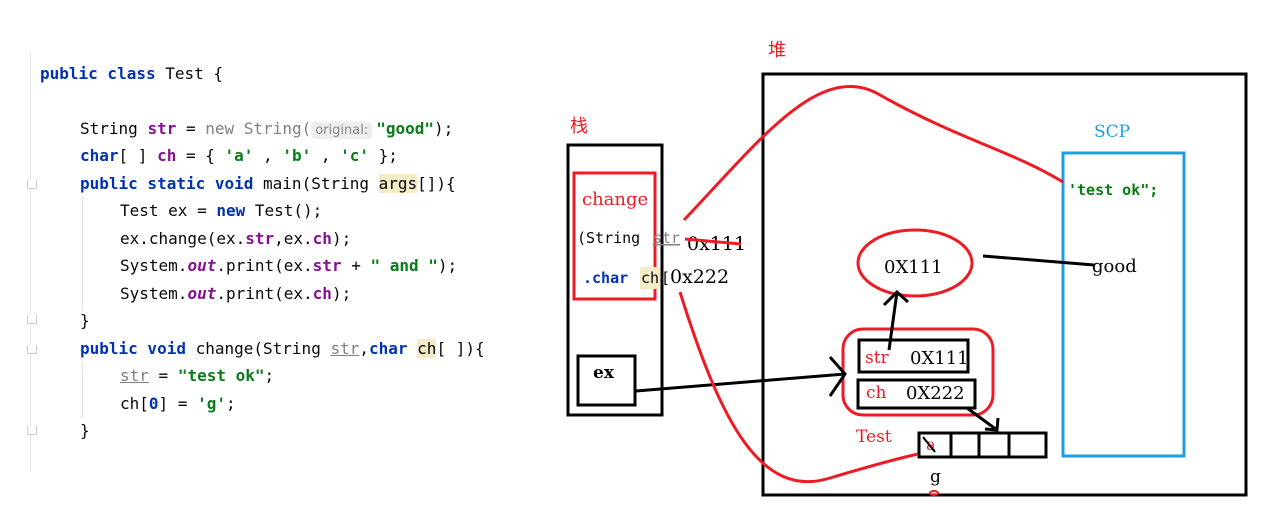  I want to click on array-cell0-new: g, so click(935, 477).